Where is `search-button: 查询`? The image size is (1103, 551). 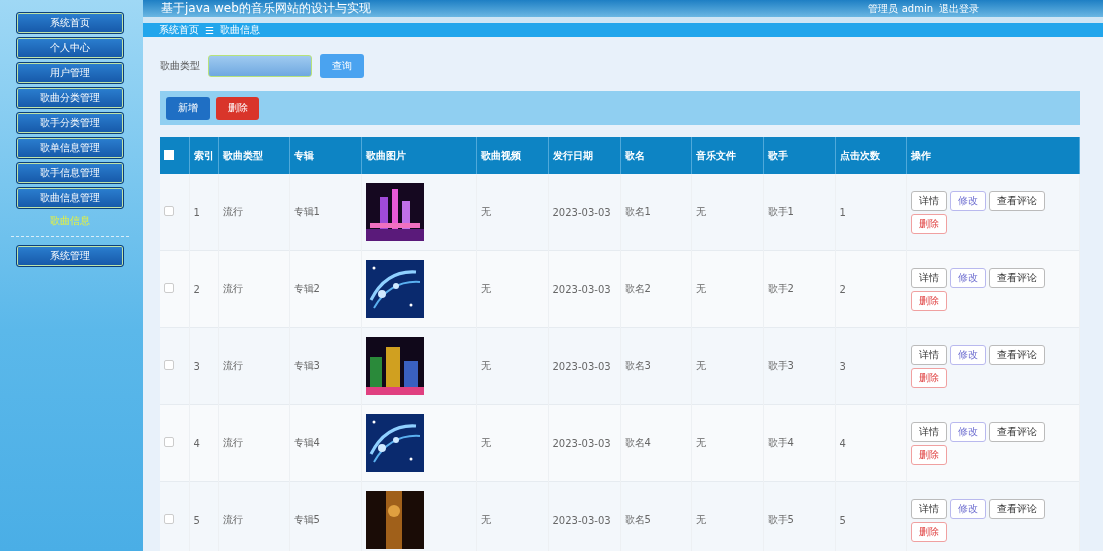 search-button: 查询 is located at coordinates (342, 66).